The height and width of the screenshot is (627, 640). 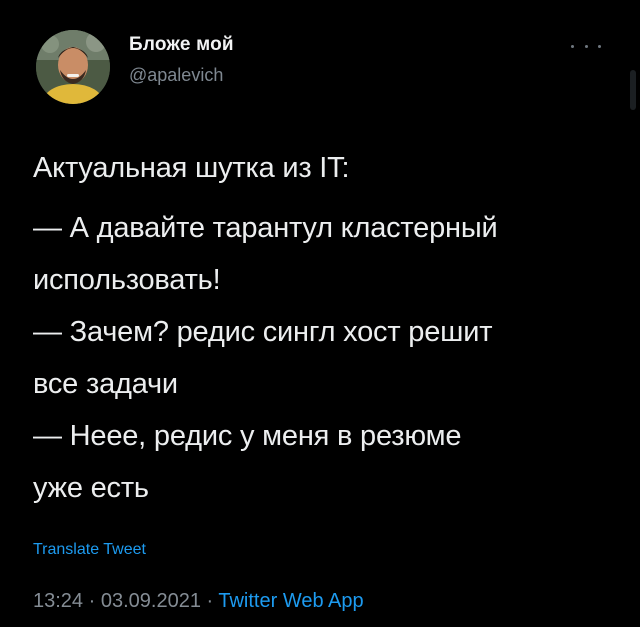 I want to click on more-horizontal-icon, so click(x=572, y=46).